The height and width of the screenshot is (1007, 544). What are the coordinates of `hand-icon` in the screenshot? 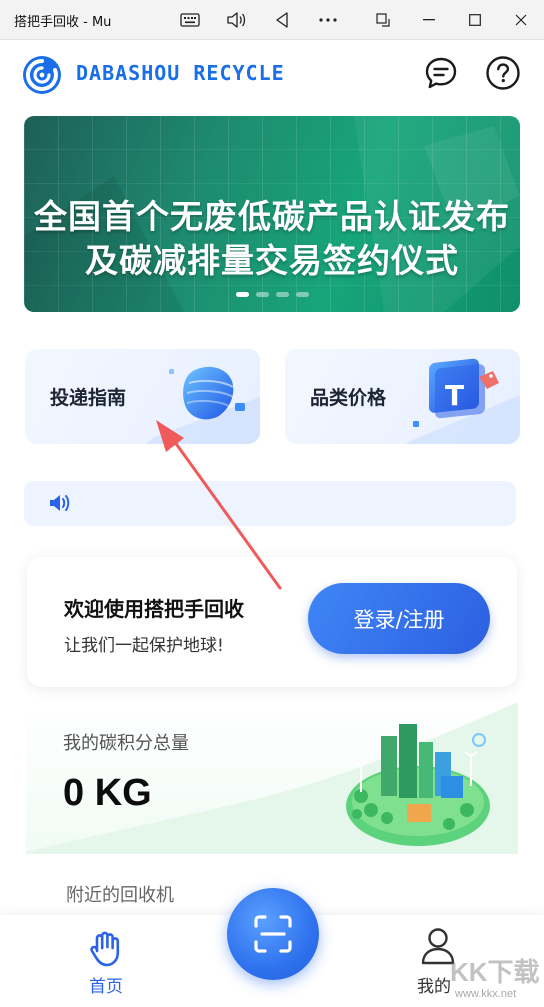 It's located at (105, 949).